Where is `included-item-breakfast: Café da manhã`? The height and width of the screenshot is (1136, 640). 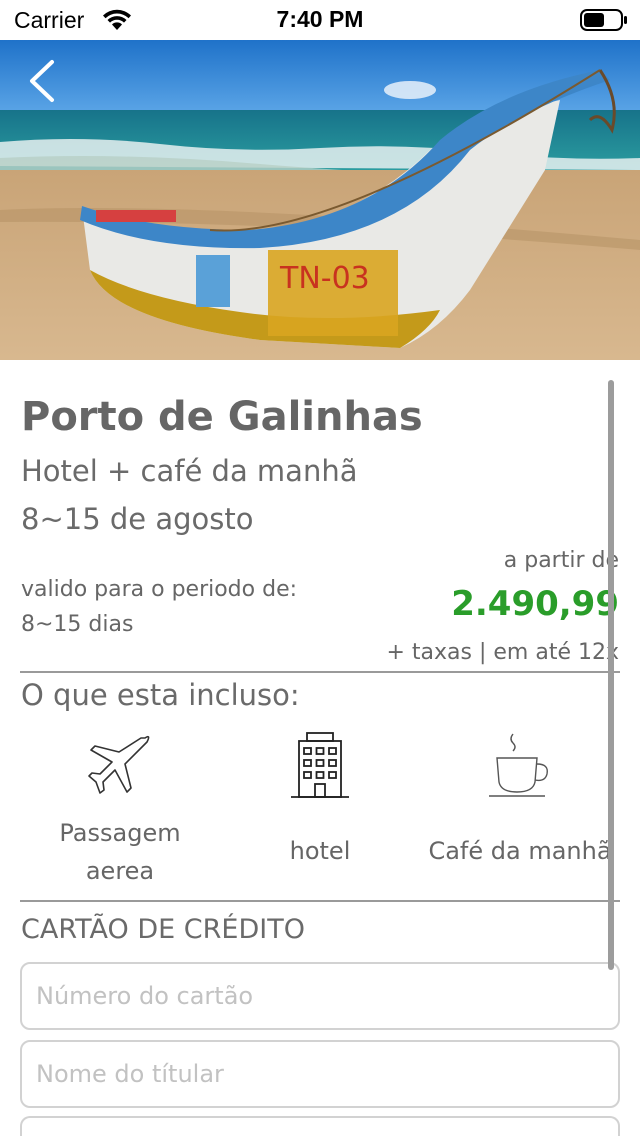
included-item-breakfast: Café da manhã is located at coordinates (520, 800).